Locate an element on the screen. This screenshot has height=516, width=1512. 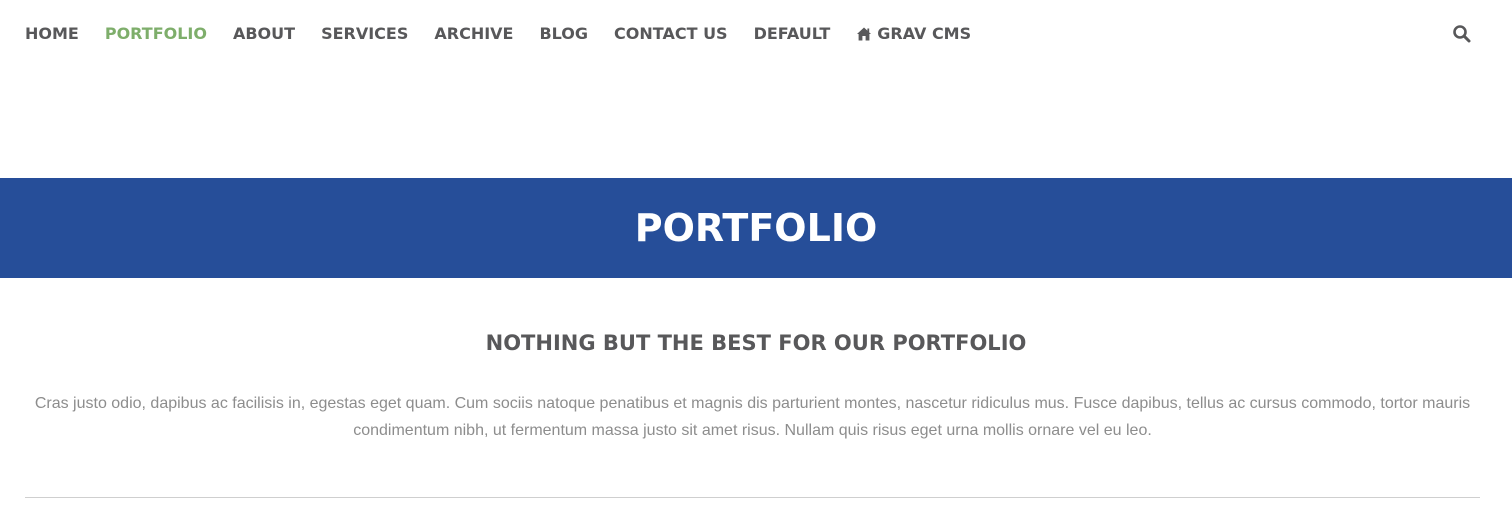
nav-item-archive: ARCHIVE is located at coordinates (473, 34).